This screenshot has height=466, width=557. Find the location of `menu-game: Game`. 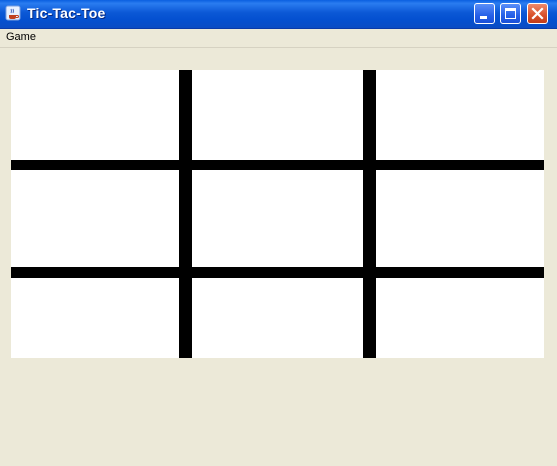

menu-game: Game is located at coordinates (21, 37).